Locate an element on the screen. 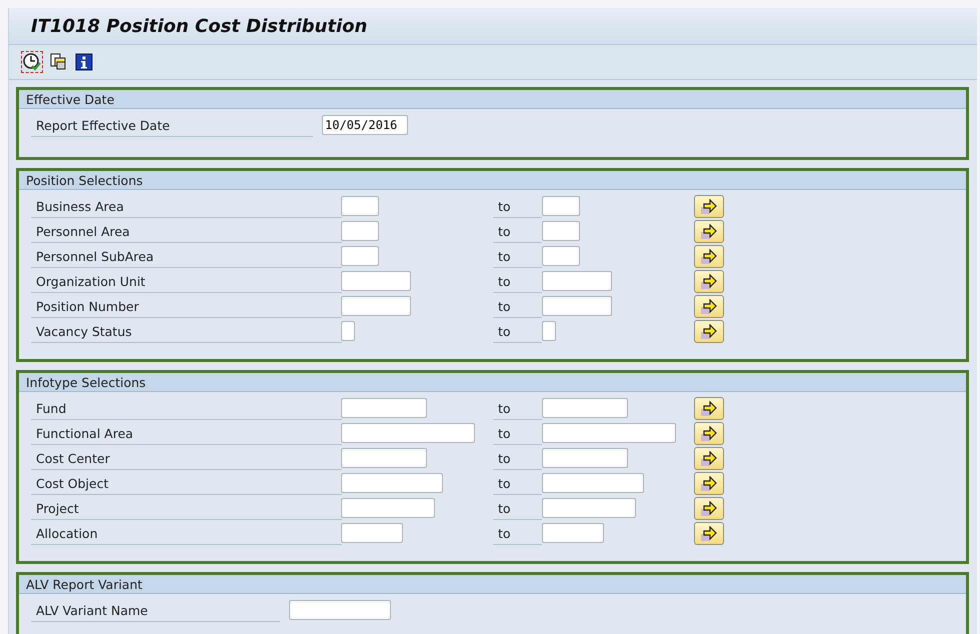  field-label: Report Effective Date is located at coordinates (172, 127).